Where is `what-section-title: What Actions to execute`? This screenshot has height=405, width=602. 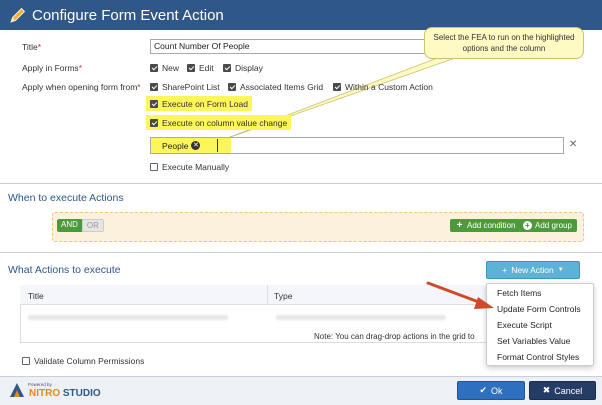 what-section-title: What Actions to execute is located at coordinates (64, 270).